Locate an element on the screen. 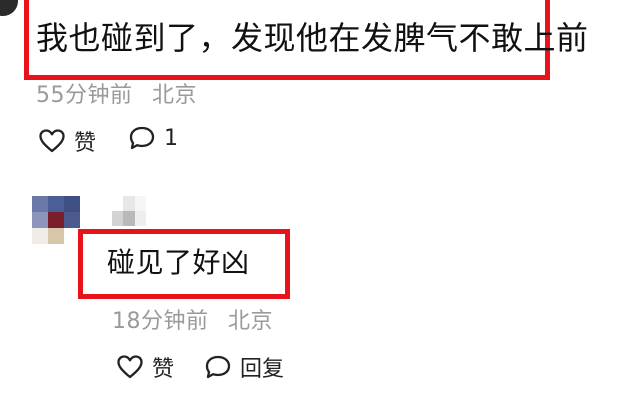 This screenshot has width=640, height=413. reply-avatar is located at coordinates (56, 220).